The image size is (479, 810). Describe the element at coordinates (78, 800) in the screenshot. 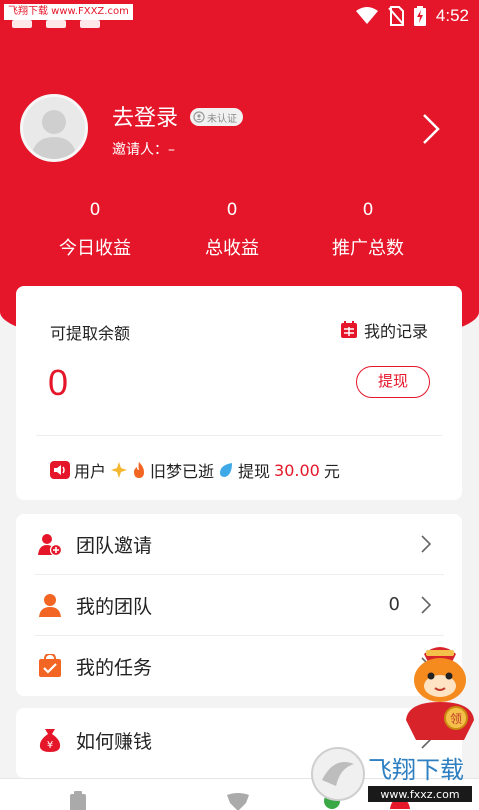

I see `nav-clipboard-icon` at that location.